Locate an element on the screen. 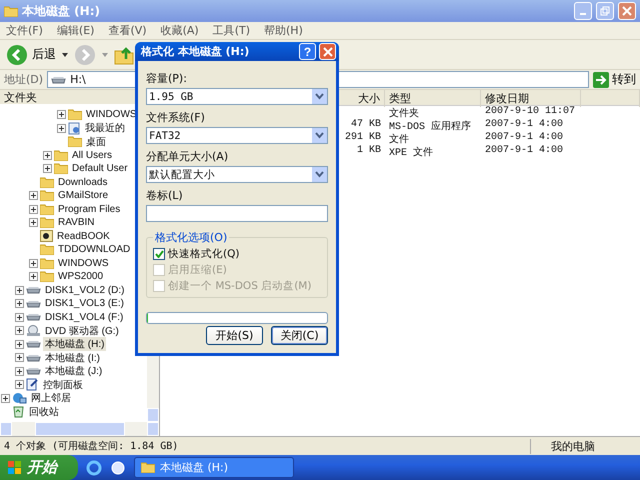 Image resolution: width=640 pixels, height=480 pixels. field-label: 容量(P): is located at coordinates (167, 78).